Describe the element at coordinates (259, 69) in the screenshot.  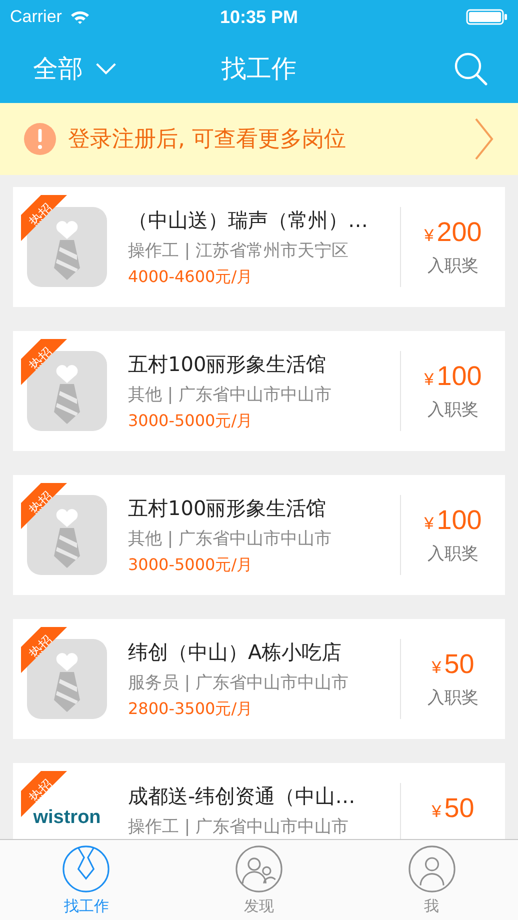
I see `page-title: 找工作` at that location.